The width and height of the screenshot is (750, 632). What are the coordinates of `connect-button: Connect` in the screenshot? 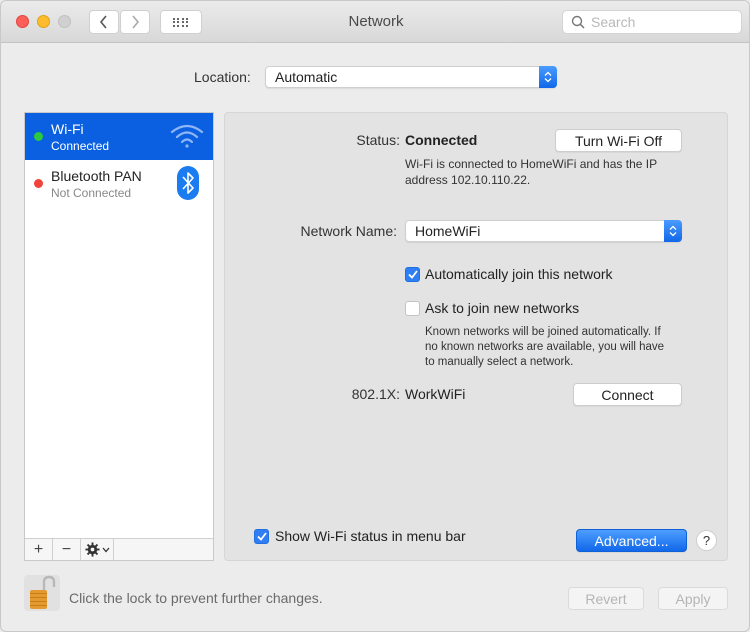 It's located at (627, 394).